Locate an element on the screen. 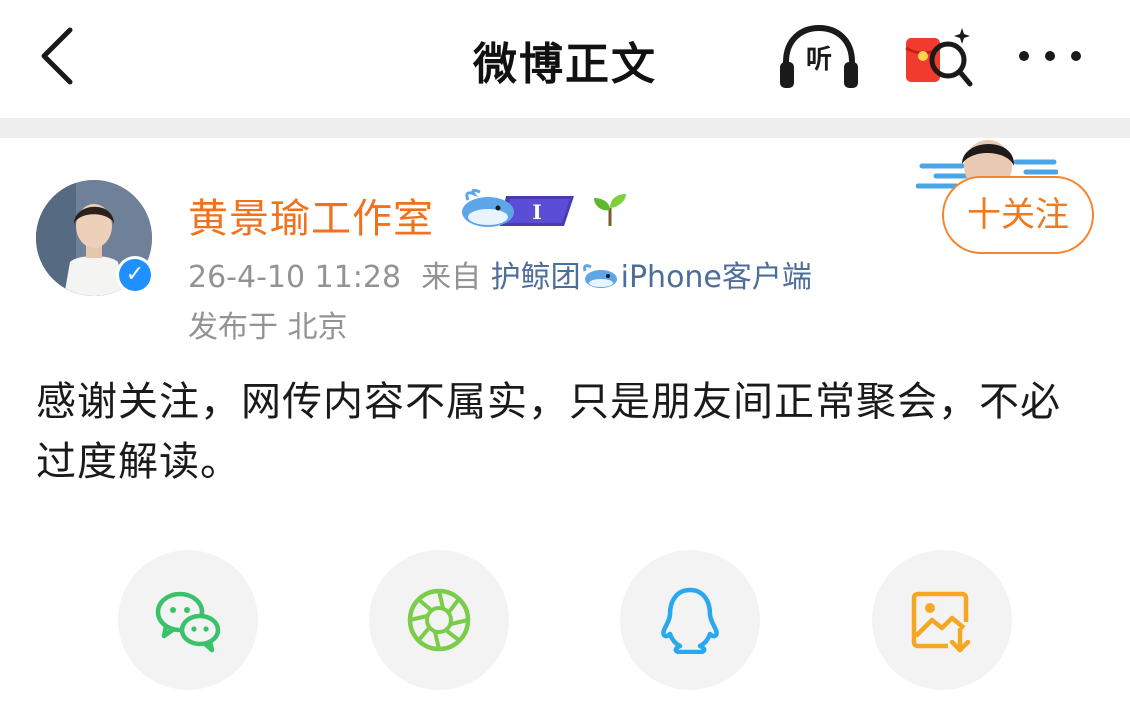 This screenshot has height=701, width=1130. wechat-moments-icon is located at coordinates (439, 620).